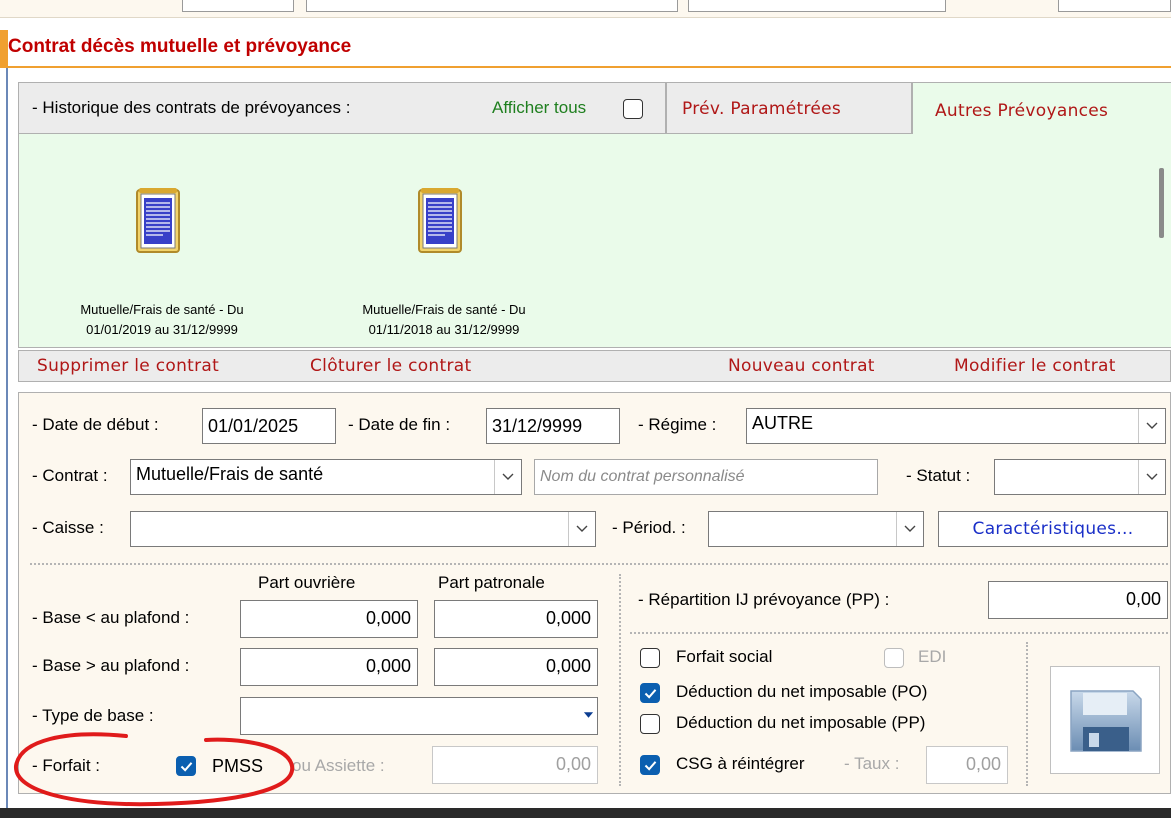  What do you see at coordinates (650, 693) in the screenshot?
I see `deduction-po-checkbox` at bounding box center [650, 693].